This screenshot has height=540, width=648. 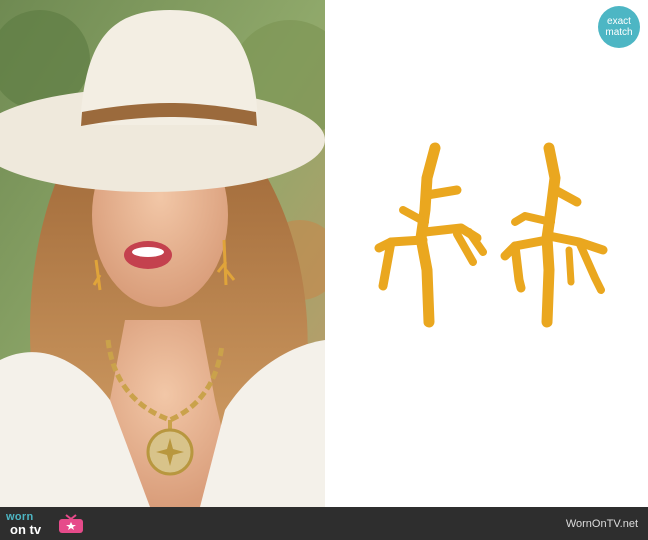 What do you see at coordinates (491, 235) in the screenshot?
I see `coral-earrings-image` at bounding box center [491, 235].